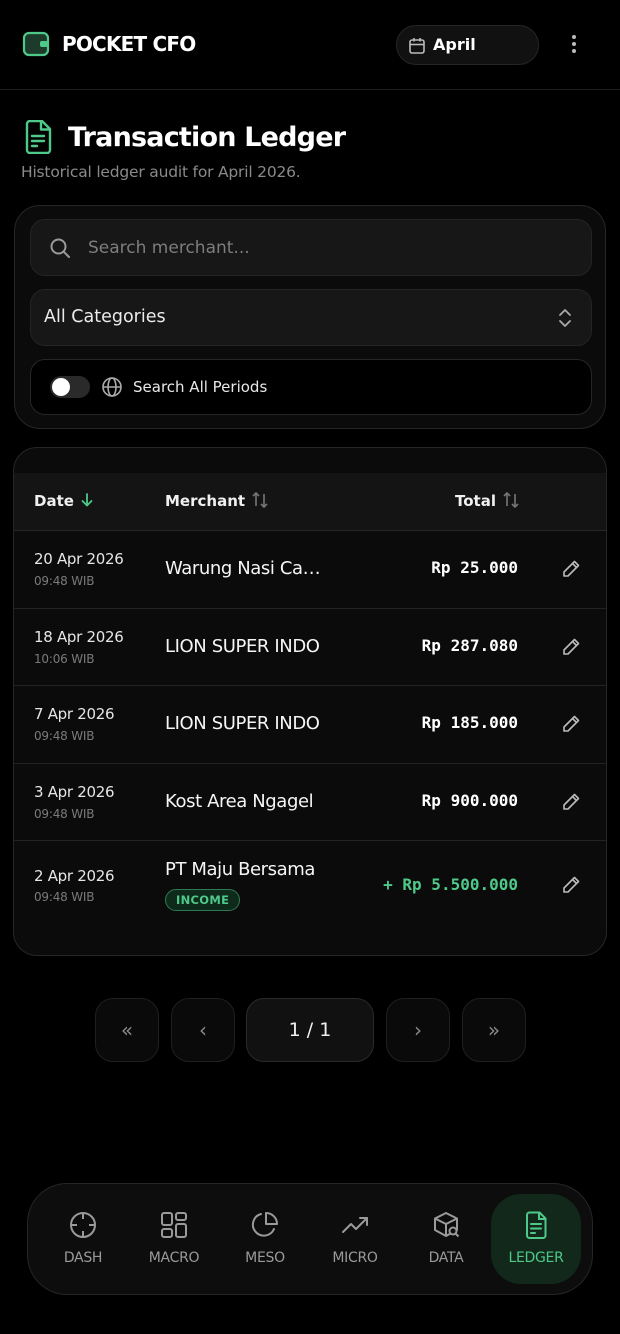 This screenshot has height=1334, width=620. What do you see at coordinates (203, 900) in the screenshot?
I see `income-badge: INCOME` at bounding box center [203, 900].